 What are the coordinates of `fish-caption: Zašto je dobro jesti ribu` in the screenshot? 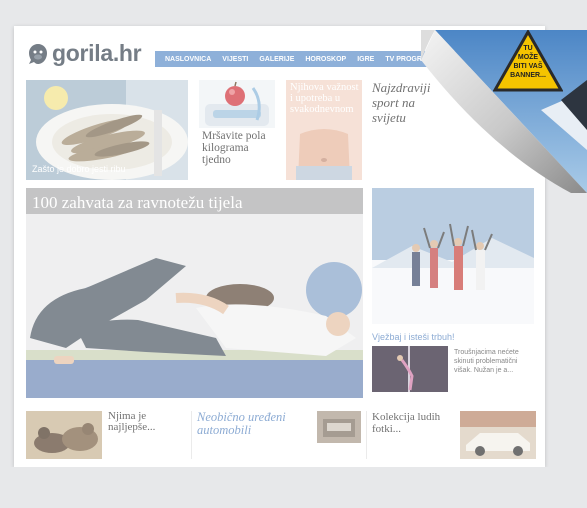 It's located at (79, 169).